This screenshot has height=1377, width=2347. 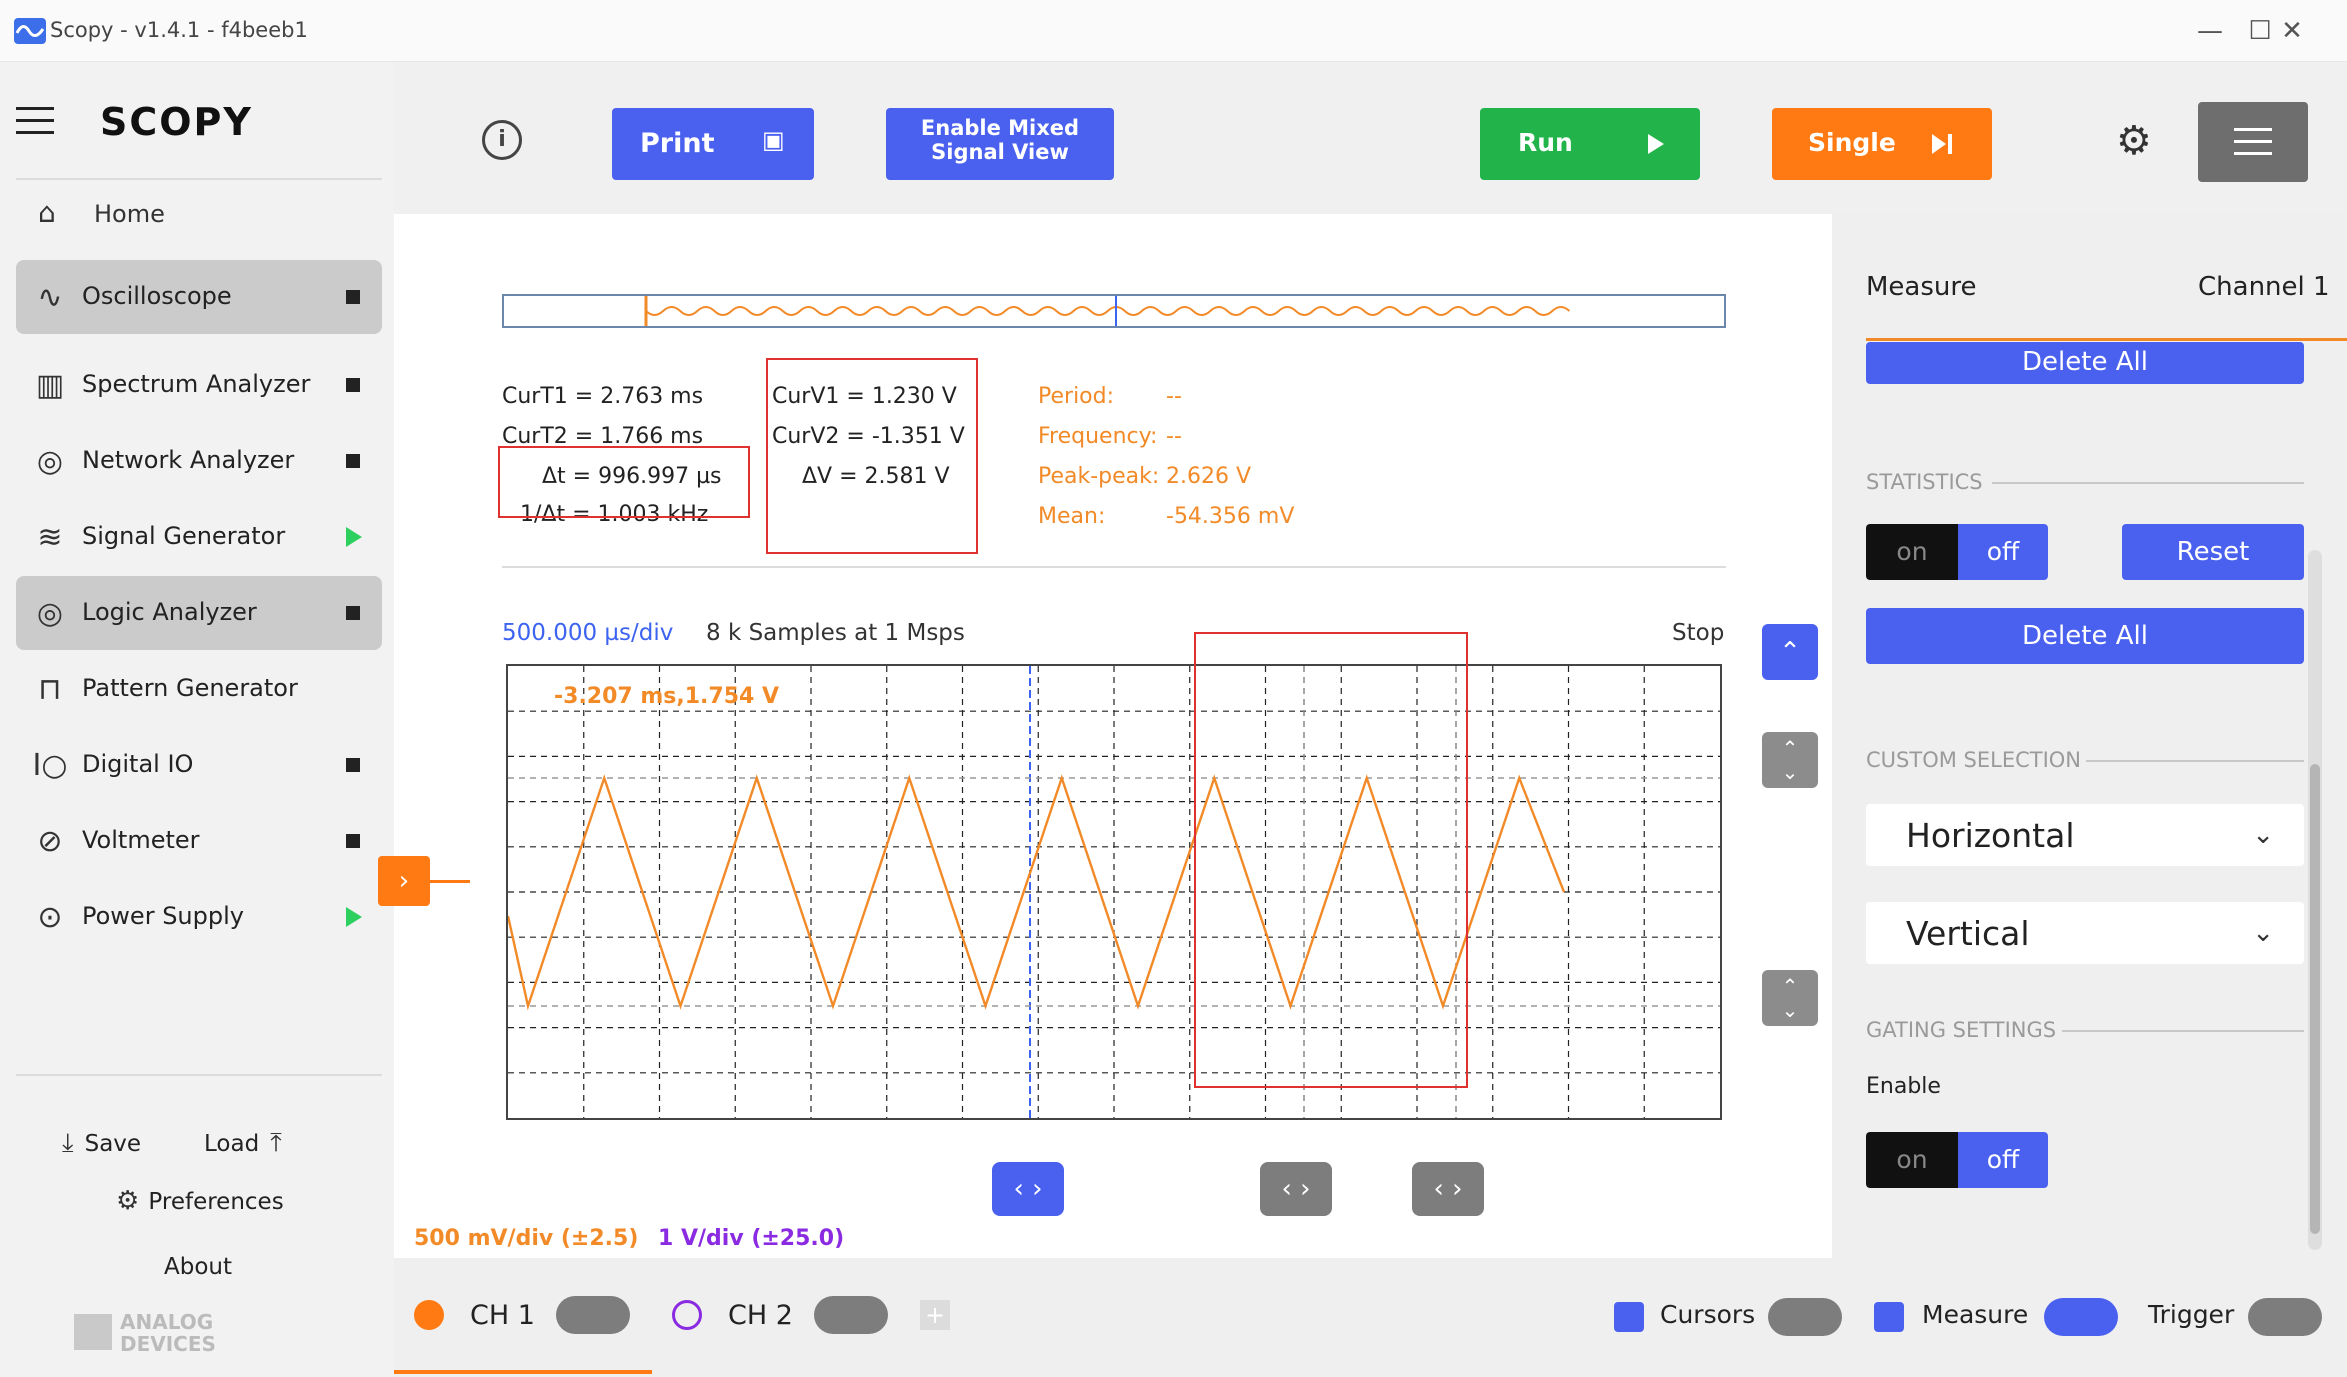 What do you see at coordinates (1230, 516) in the screenshot?
I see `mean-value: -54.356 mV` at bounding box center [1230, 516].